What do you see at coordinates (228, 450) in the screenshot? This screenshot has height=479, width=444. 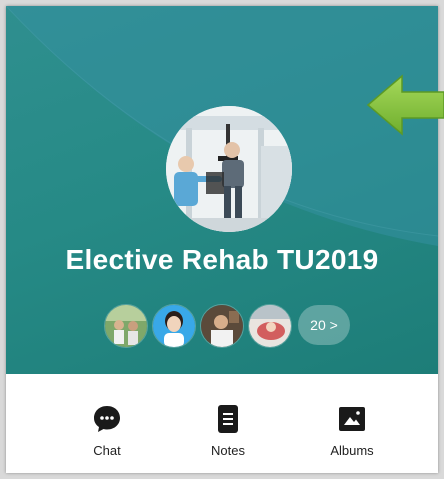 I see `notes-label: Notes` at bounding box center [228, 450].